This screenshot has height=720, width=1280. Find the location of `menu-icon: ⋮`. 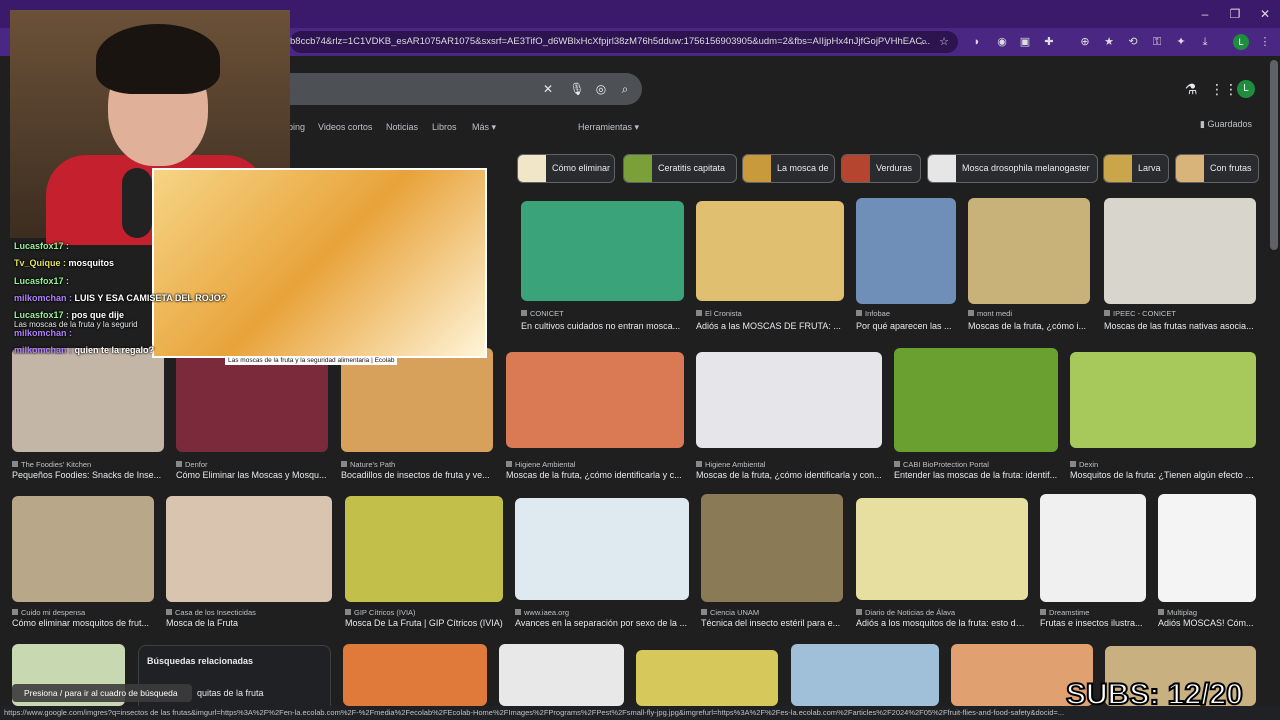

menu-icon: ⋮ is located at coordinates (1265, 42).